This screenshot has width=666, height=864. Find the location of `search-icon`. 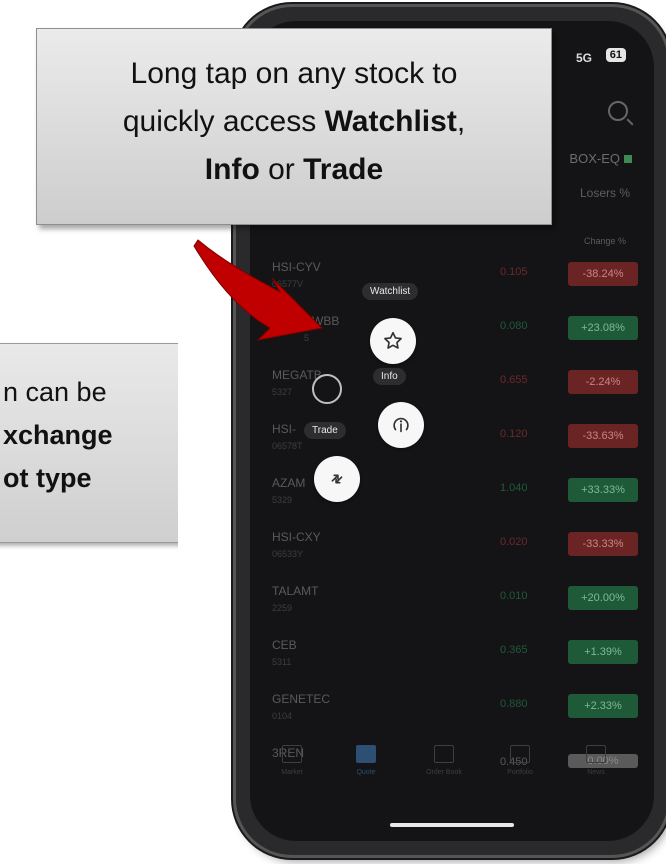

search-icon is located at coordinates (618, 111).